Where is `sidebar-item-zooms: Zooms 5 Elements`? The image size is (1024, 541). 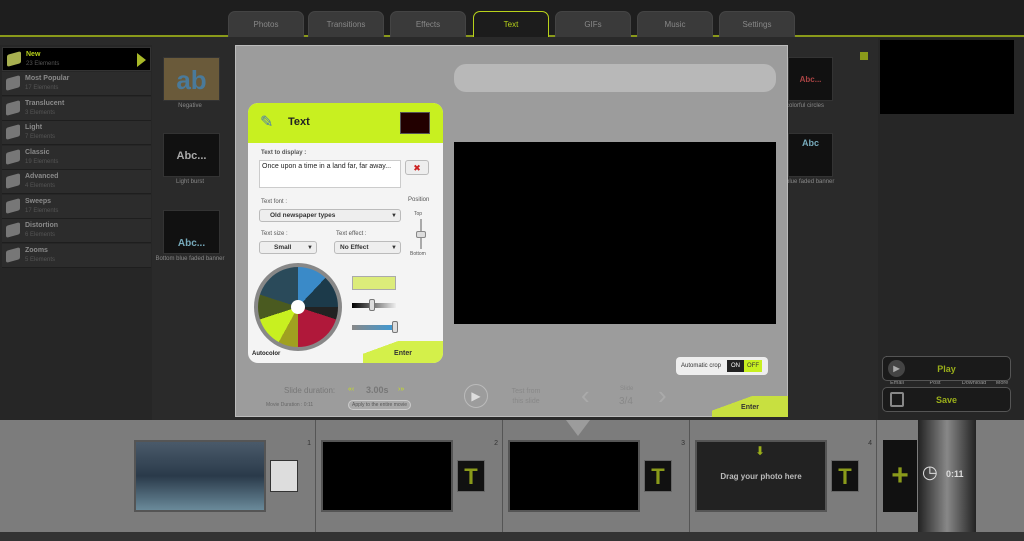
sidebar-item-zooms: Zooms 5 Elements is located at coordinates (76, 256).